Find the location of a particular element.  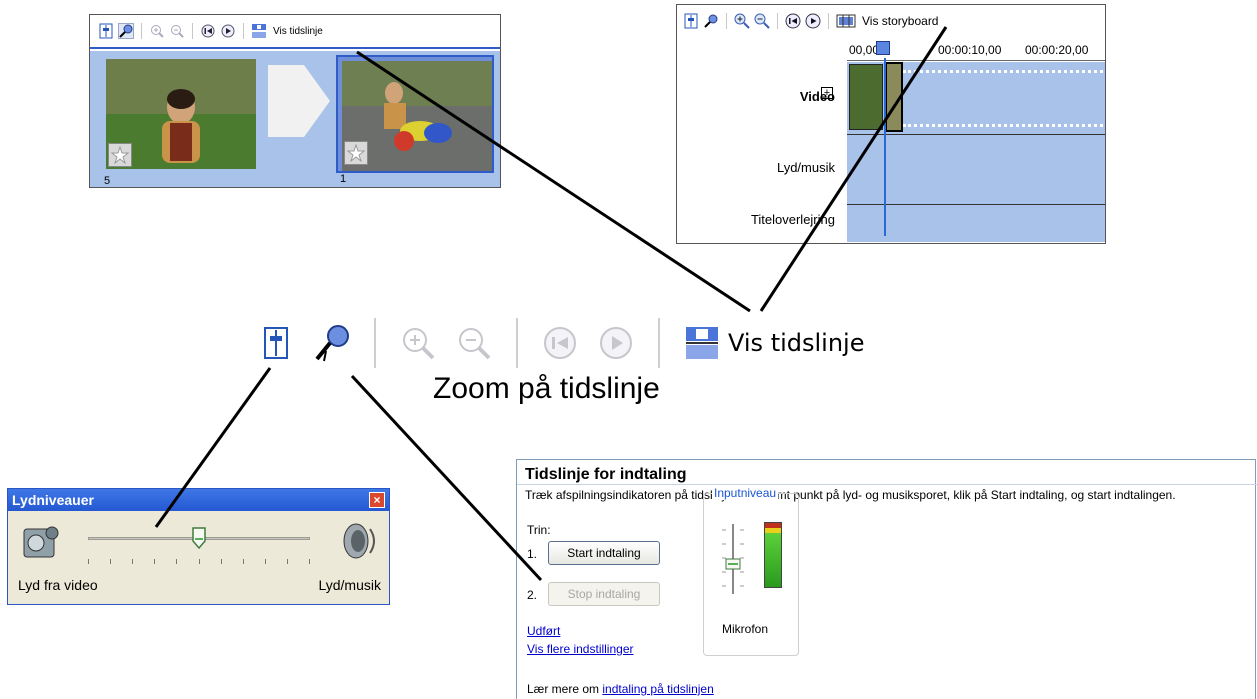

timeline-toolbar: Vis storyboard is located at coordinates (810, 21).